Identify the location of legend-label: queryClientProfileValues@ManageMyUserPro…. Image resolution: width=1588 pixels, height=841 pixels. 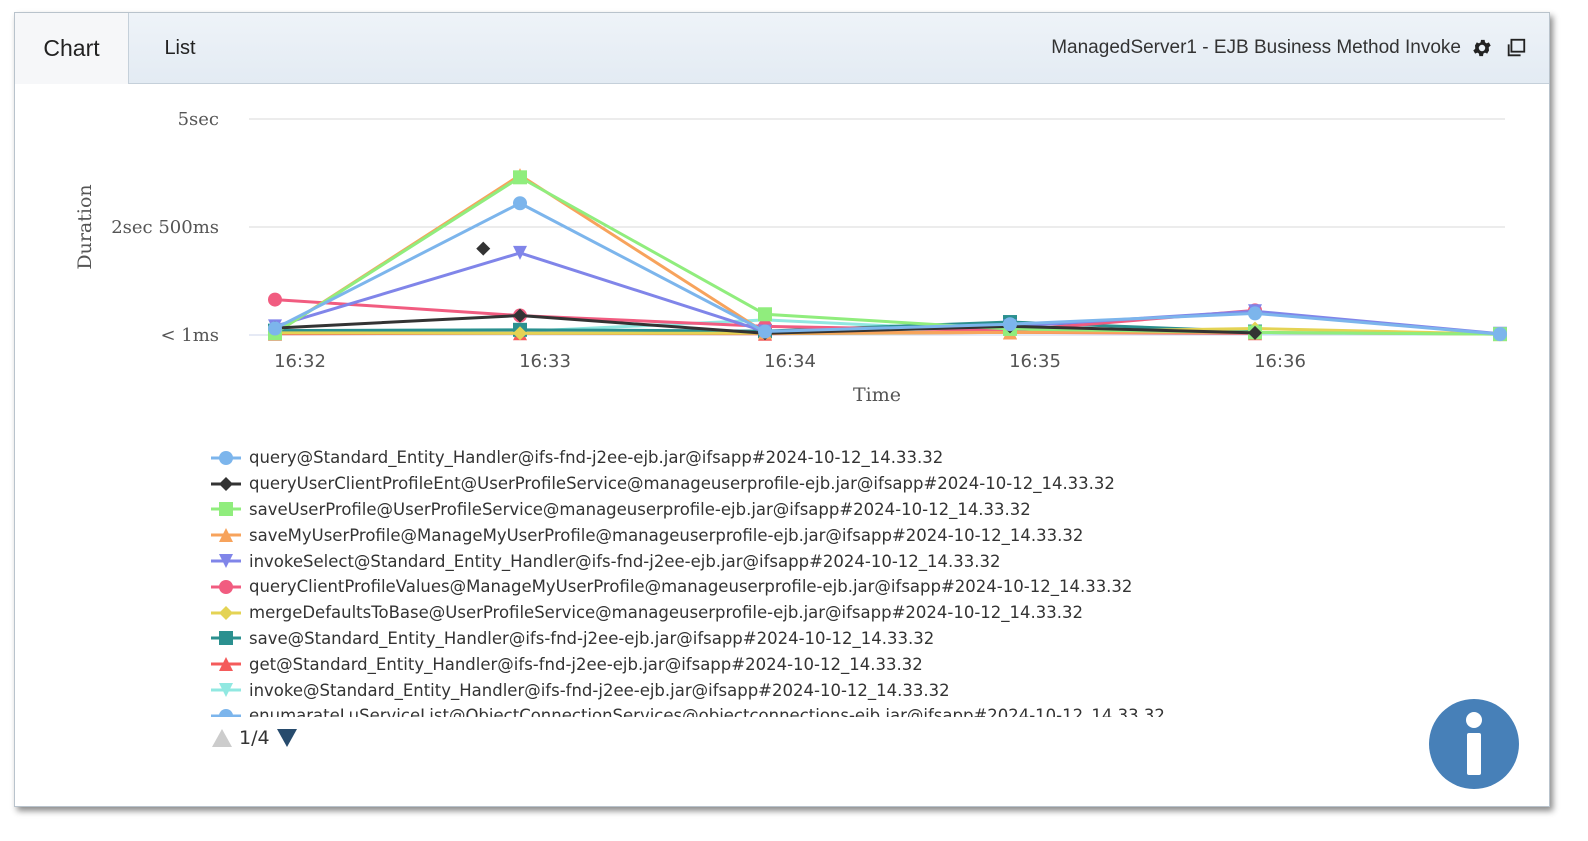
(691, 587).